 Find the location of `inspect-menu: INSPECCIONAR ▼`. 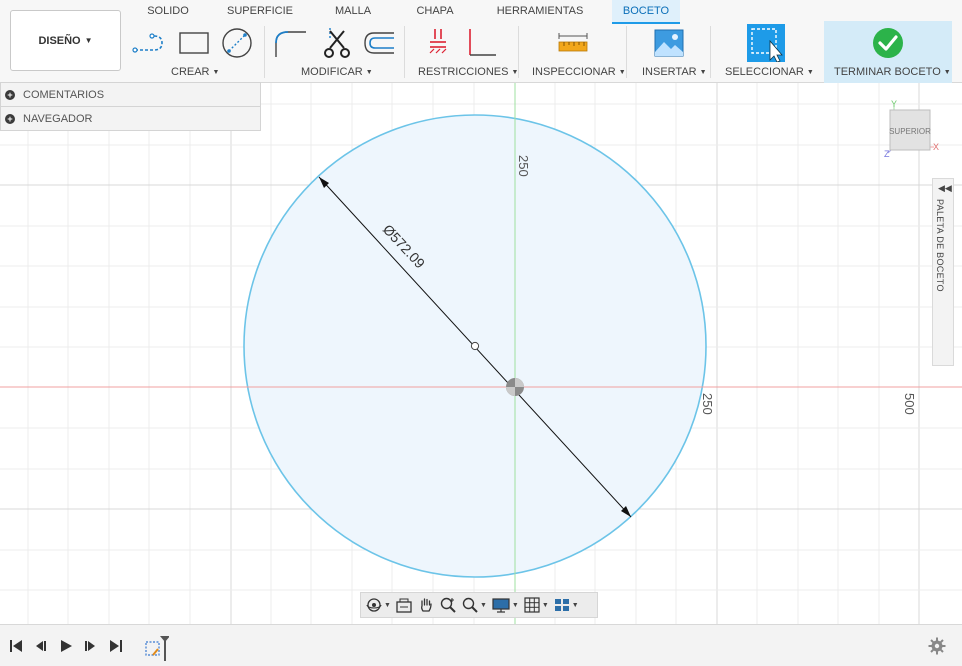

inspect-menu: INSPECCIONAR ▼ is located at coordinates (579, 72).